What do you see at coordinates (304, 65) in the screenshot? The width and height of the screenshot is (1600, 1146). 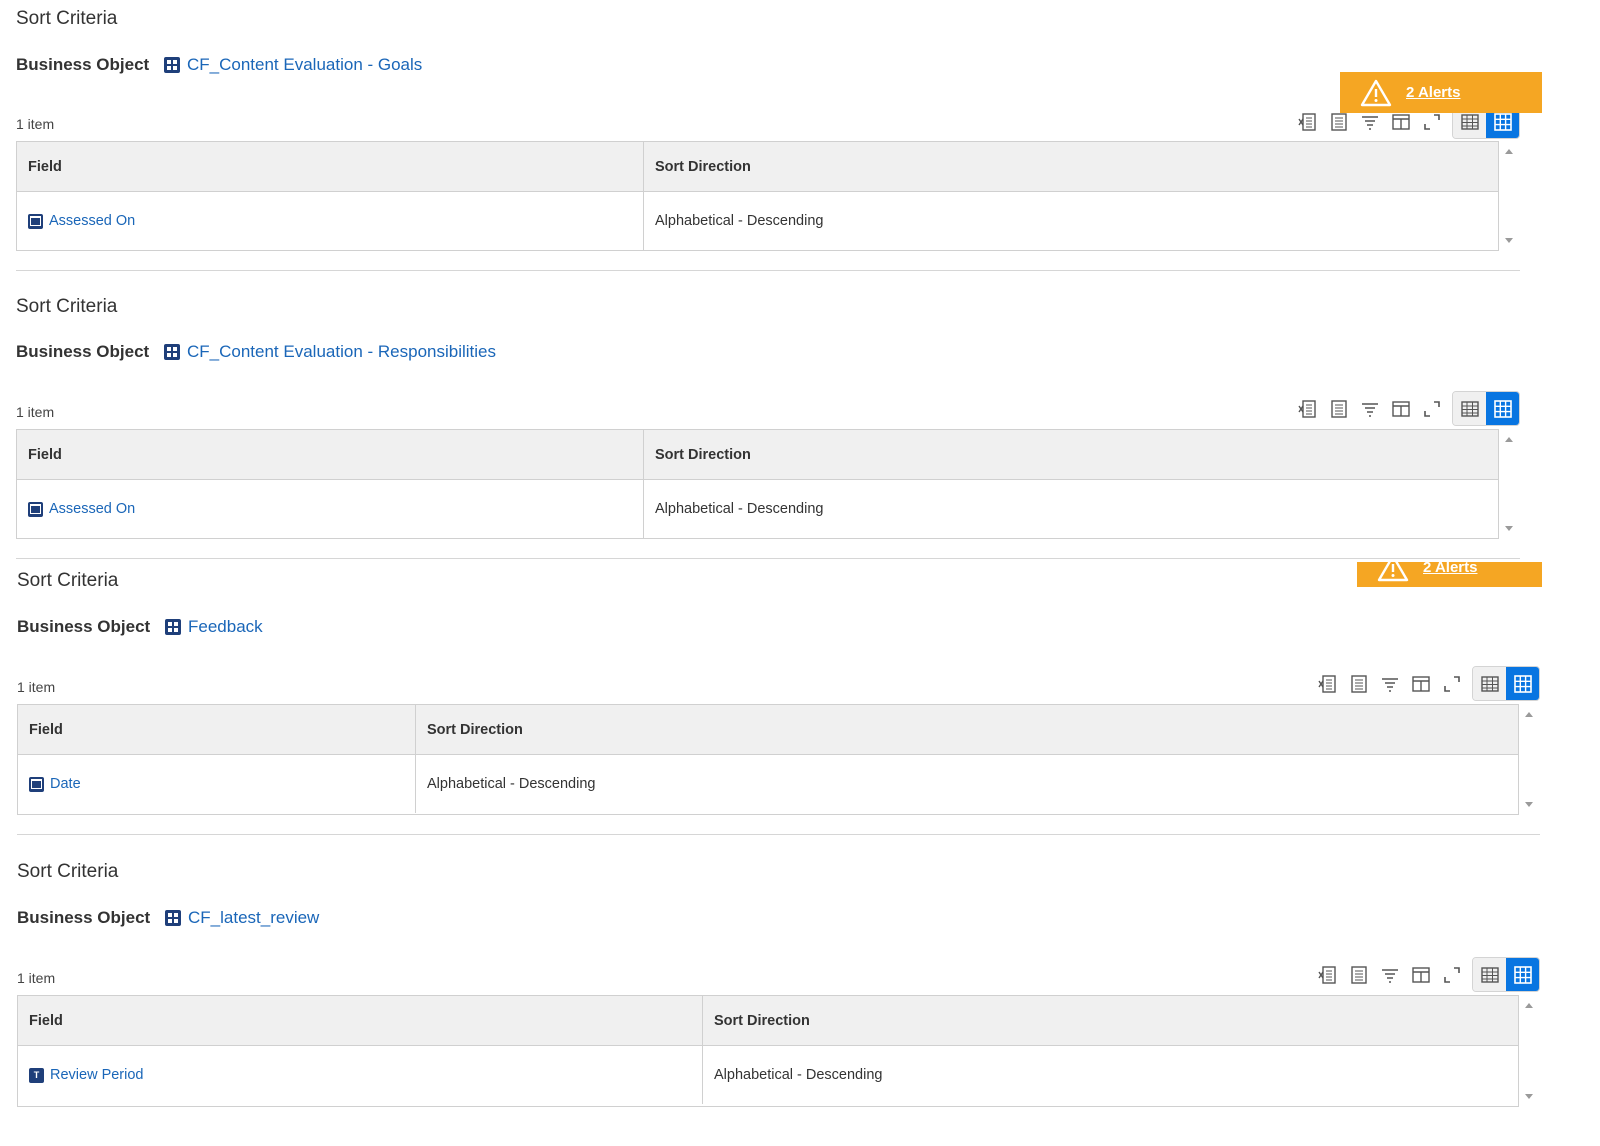 I see `business-object-link: CF_Content Evaluation - Goals` at bounding box center [304, 65].